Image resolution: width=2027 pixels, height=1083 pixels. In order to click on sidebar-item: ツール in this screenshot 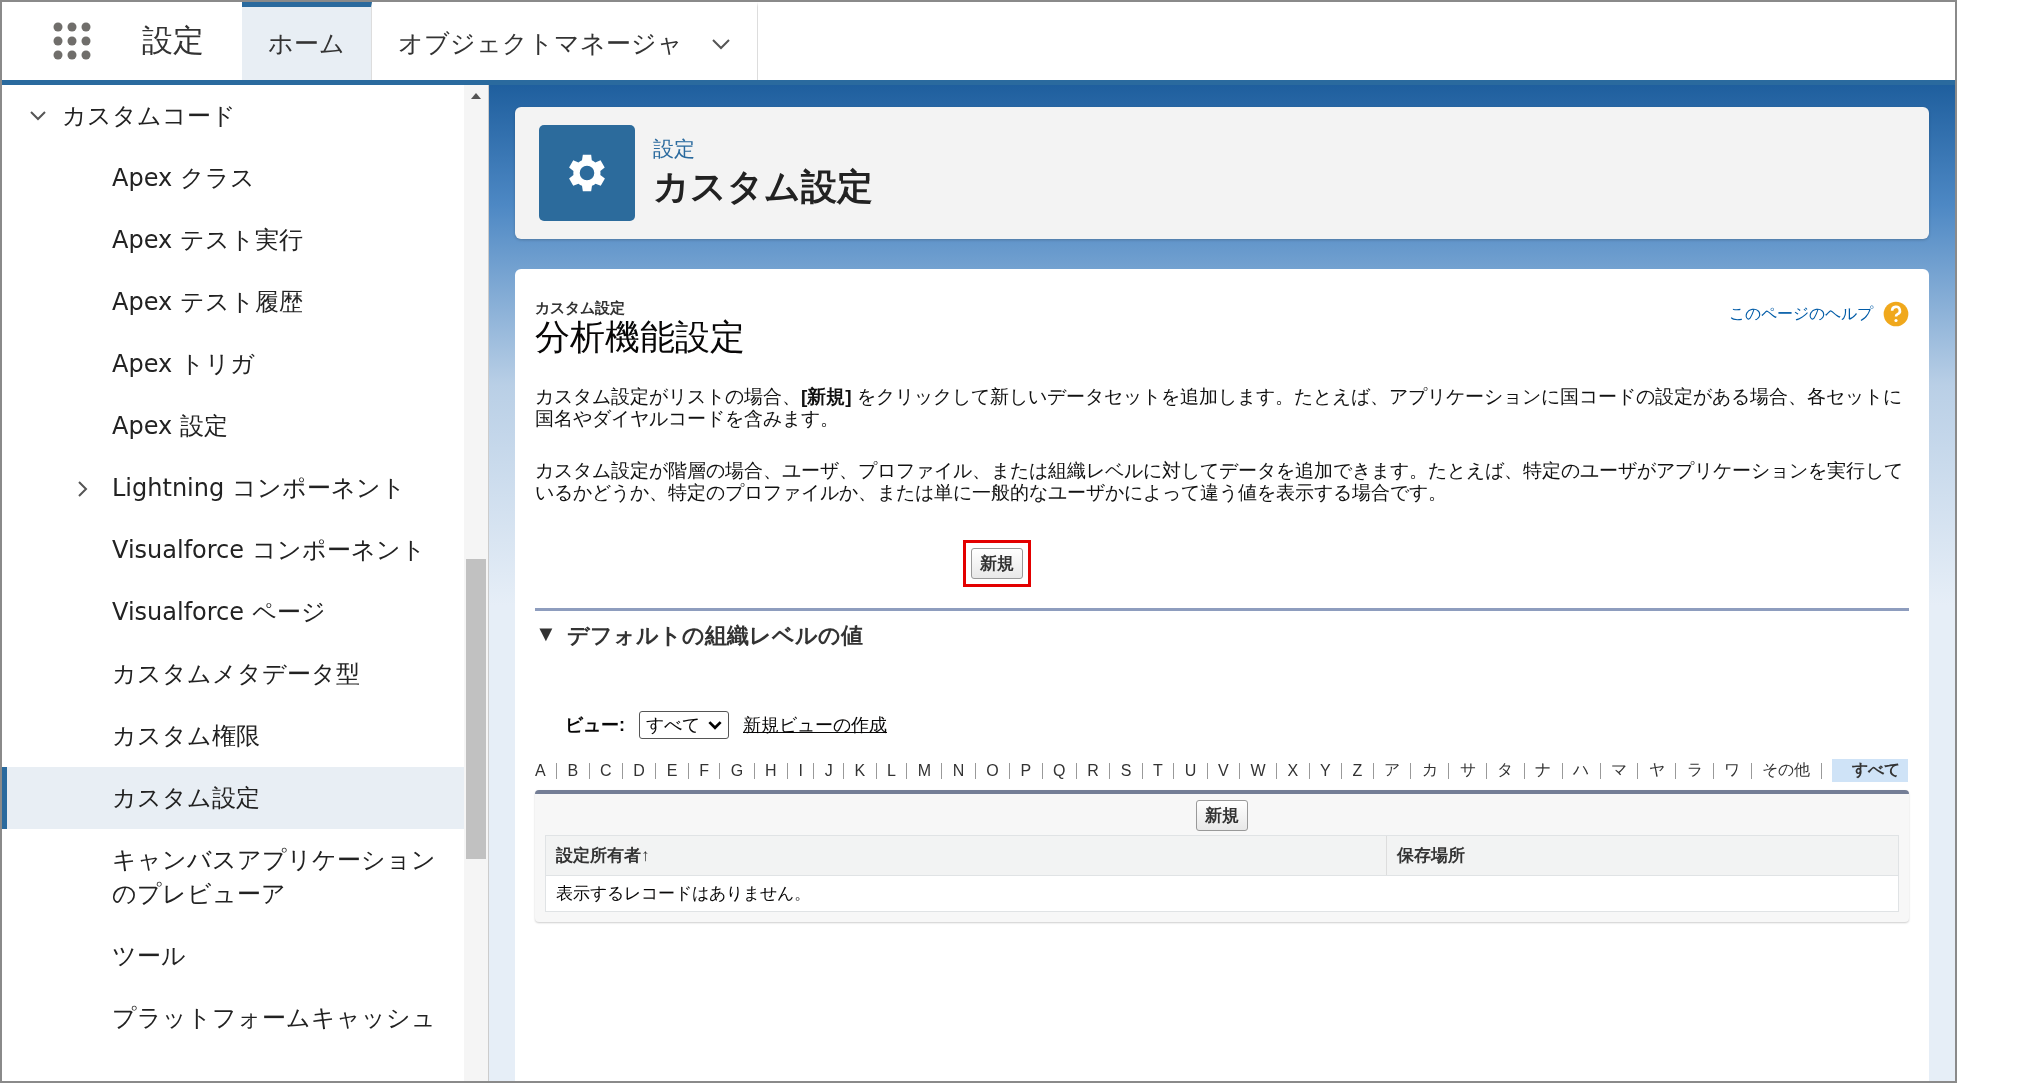, I will do `click(233, 956)`.